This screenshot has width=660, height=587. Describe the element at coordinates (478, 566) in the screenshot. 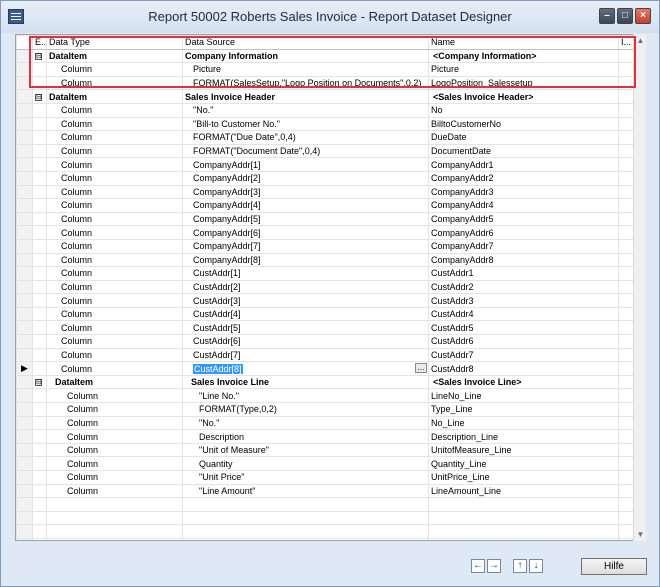

I see `arrow-left-icon: ←` at that location.